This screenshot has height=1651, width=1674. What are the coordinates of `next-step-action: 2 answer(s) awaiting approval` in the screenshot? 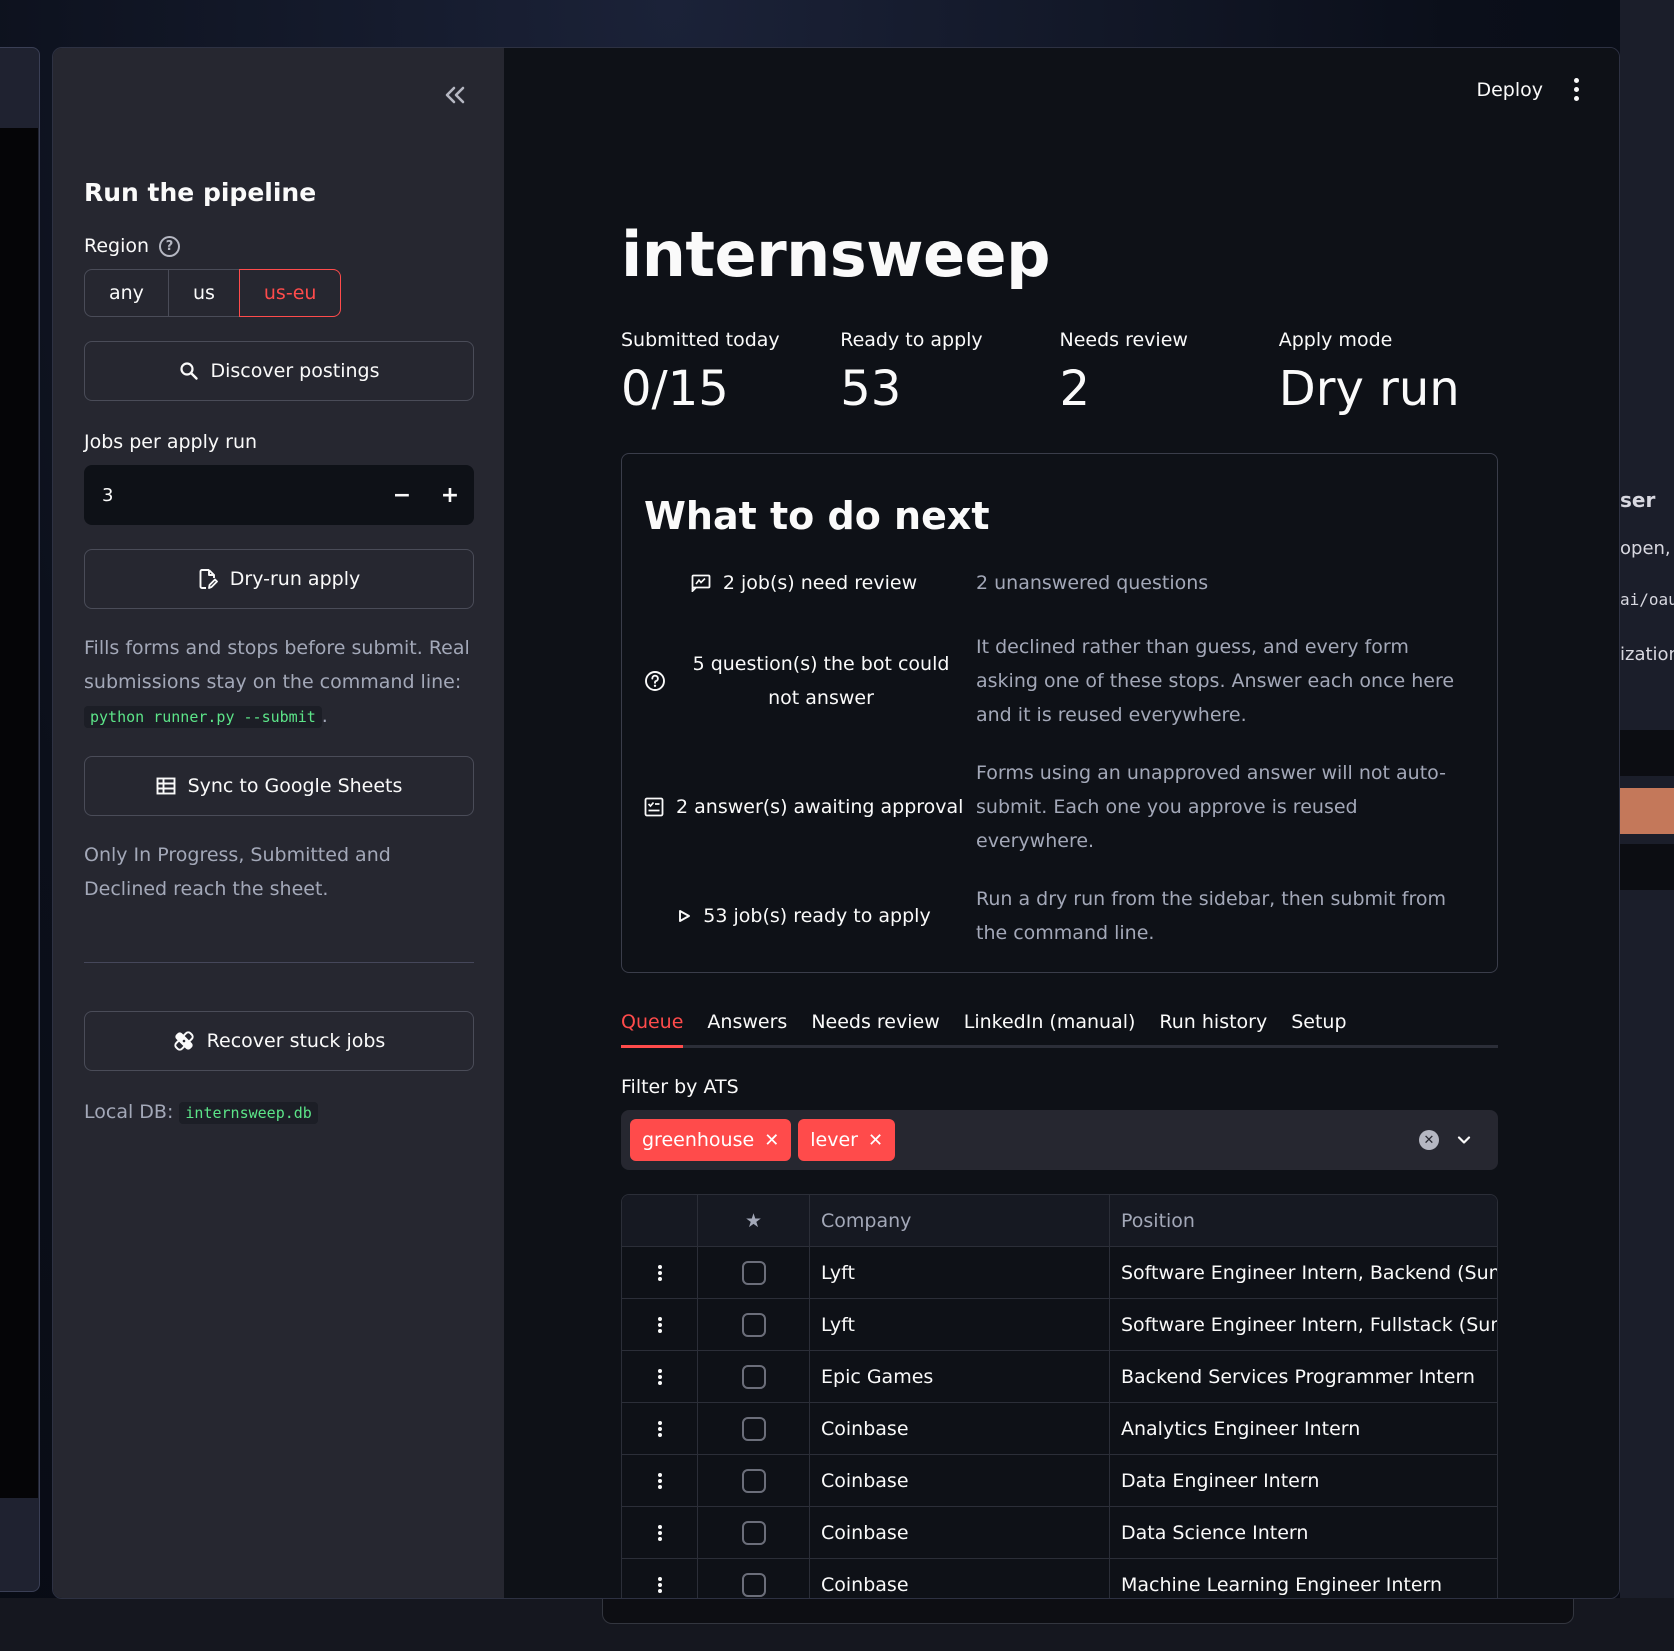 It's located at (804, 807).